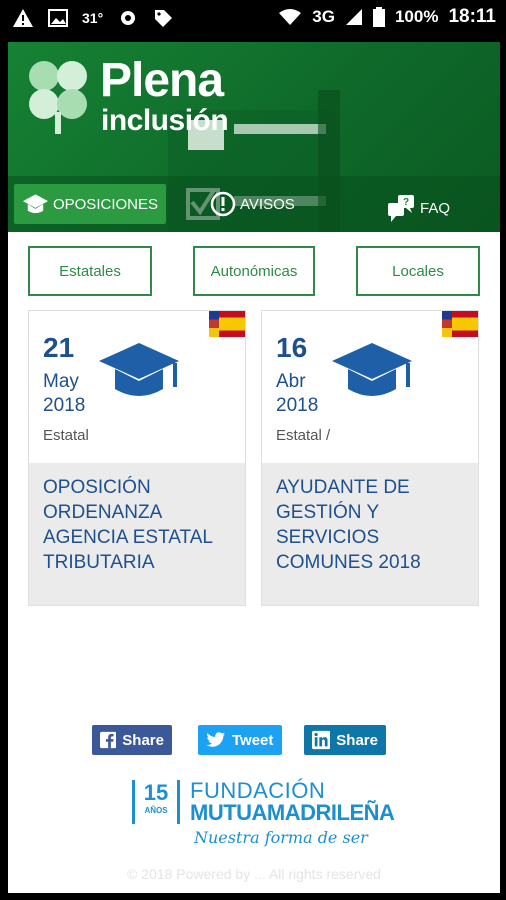 The image size is (506, 900). I want to click on card-scope: Estatal, so click(66, 435).